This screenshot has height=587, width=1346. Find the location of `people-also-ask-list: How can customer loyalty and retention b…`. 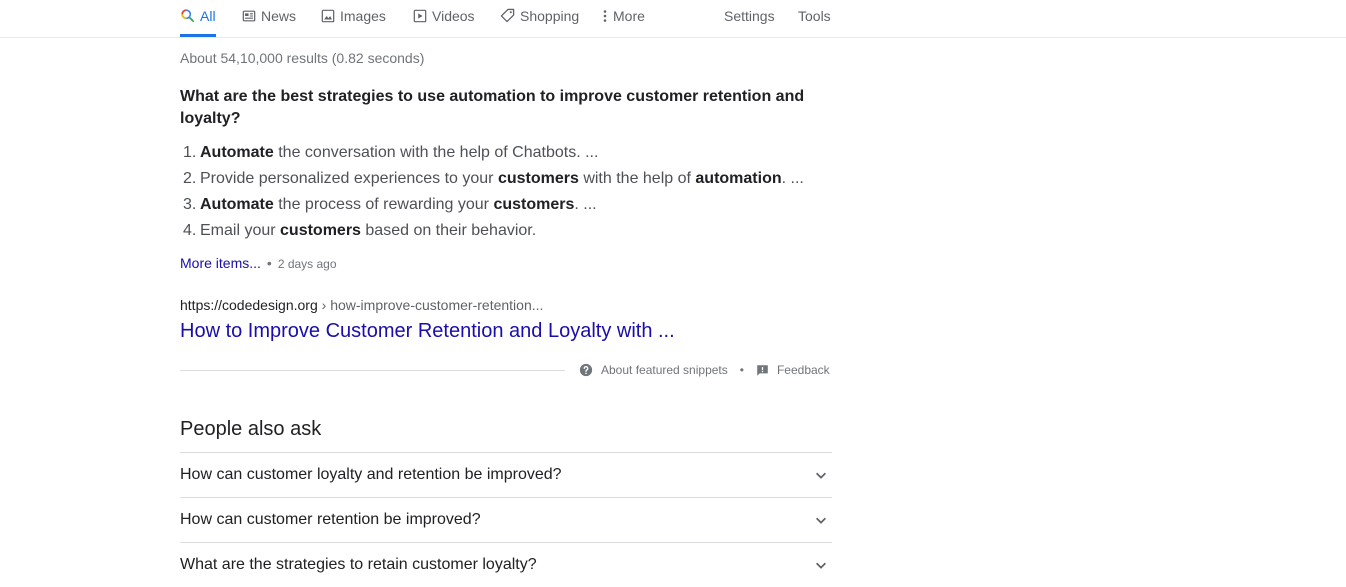

people-also-ask-list: How can customer loyalty and retention b… is located at coordinates (506, 519).